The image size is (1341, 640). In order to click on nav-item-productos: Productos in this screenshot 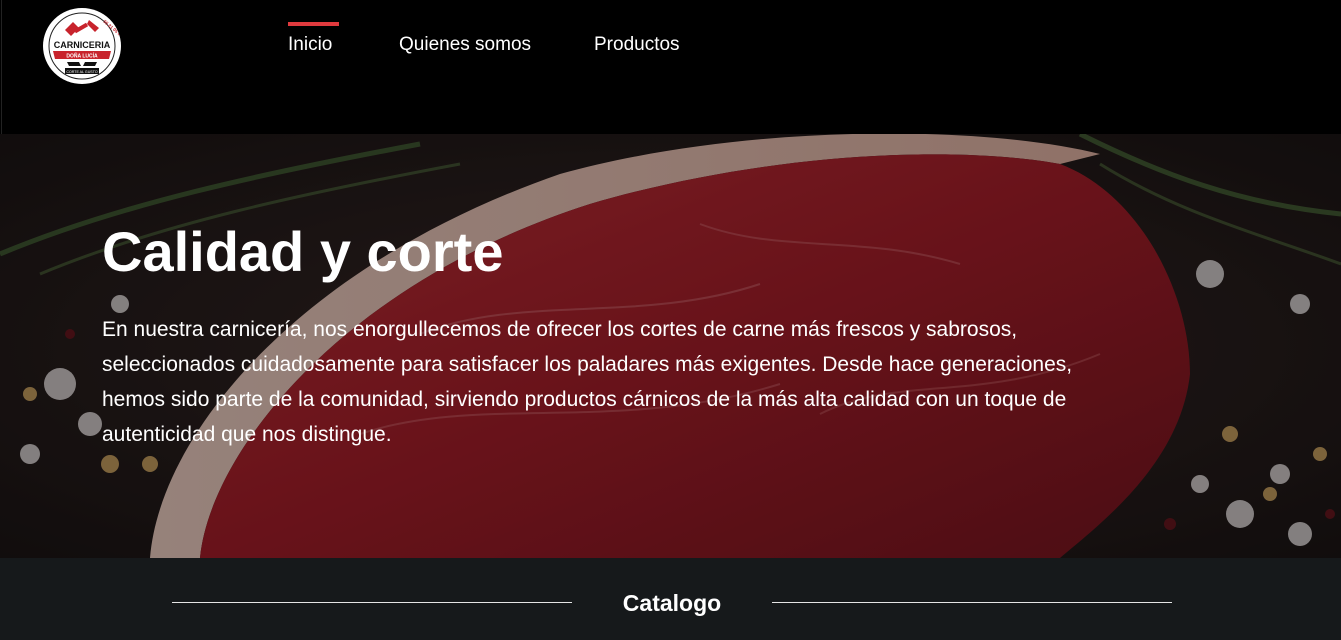, I will do `click(654, 40)`.